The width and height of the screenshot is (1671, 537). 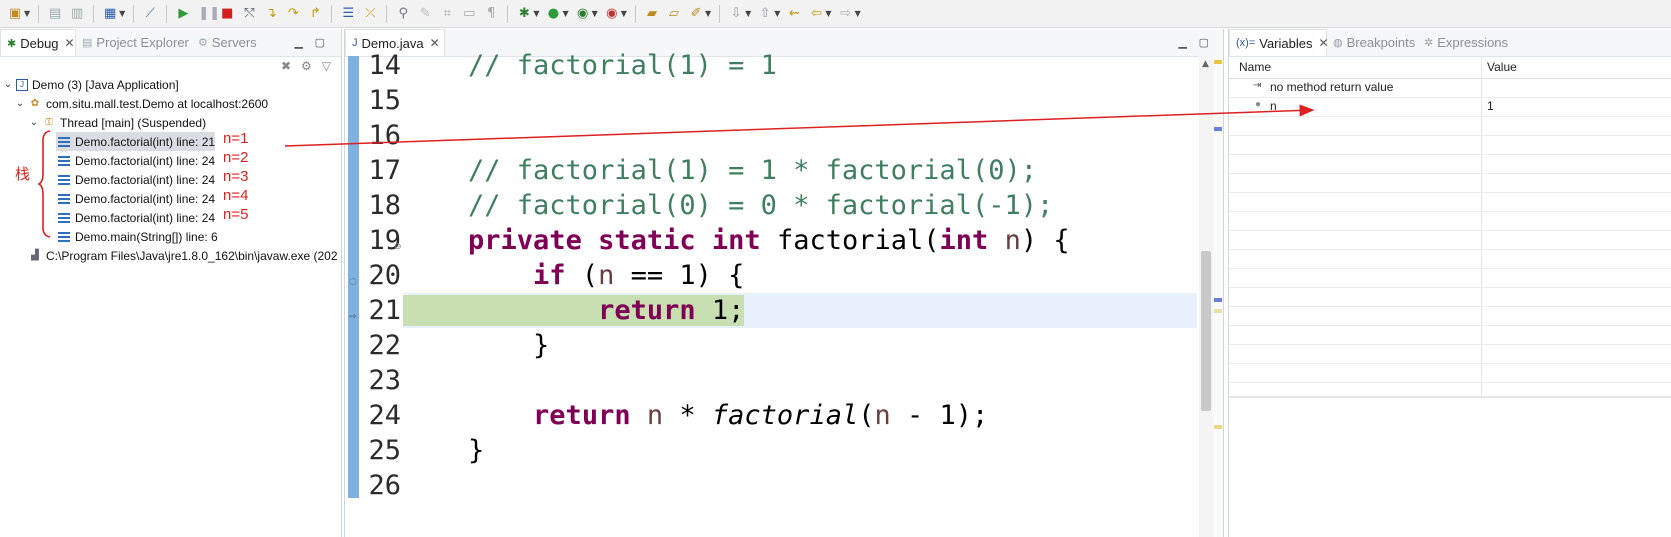 I want to click on coverage-icon: ◉, so click(x=583, y=13).